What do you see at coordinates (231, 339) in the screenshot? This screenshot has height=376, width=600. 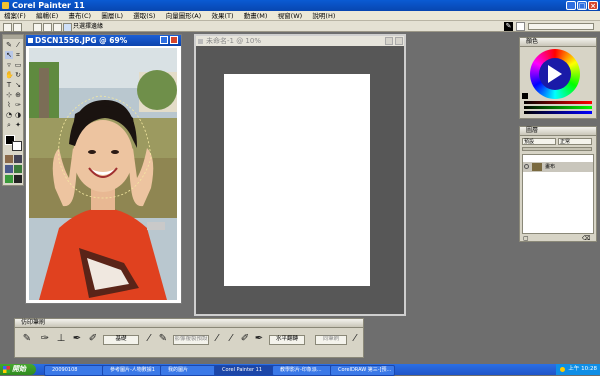 I see `brush-icon-8: ⁄` at bounding box center [231, 339].